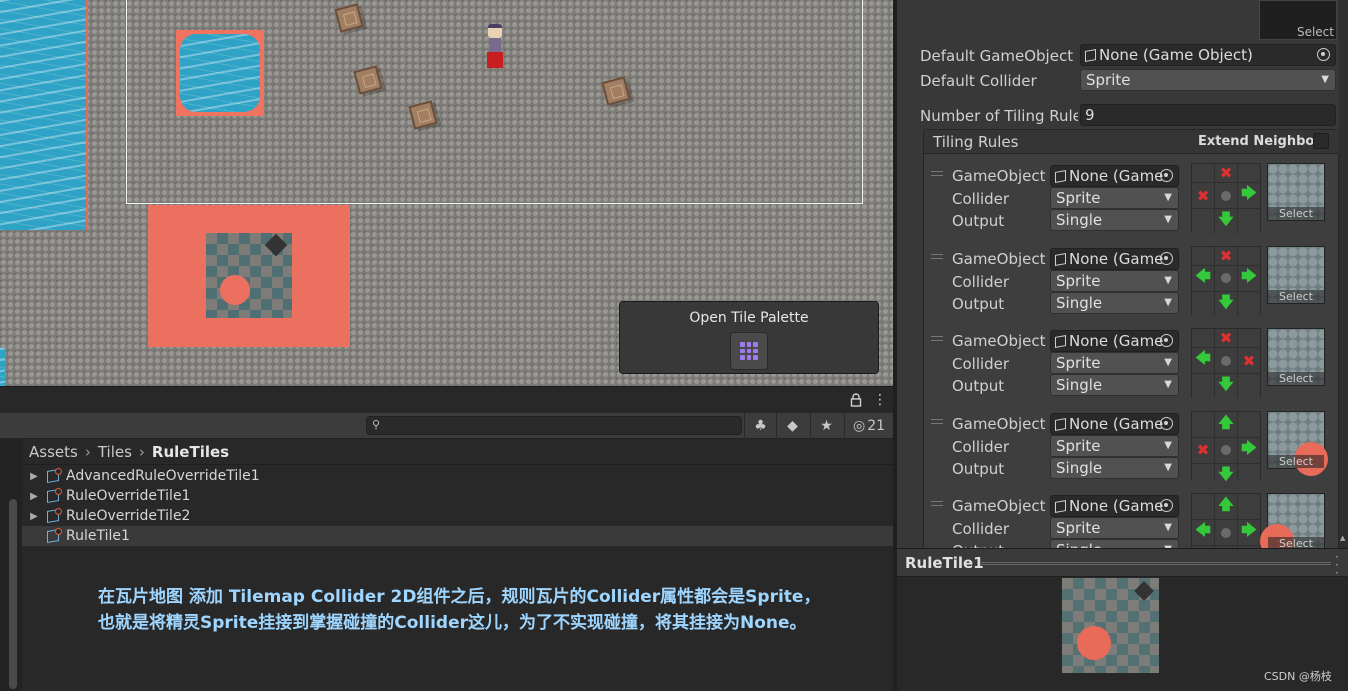 This screenshot has height=691, width=1348. What do you see at coordinates (1298, 20) in the screenshot?
I see `default-sprite-preview: Select` at bounding box center [1298, 20].